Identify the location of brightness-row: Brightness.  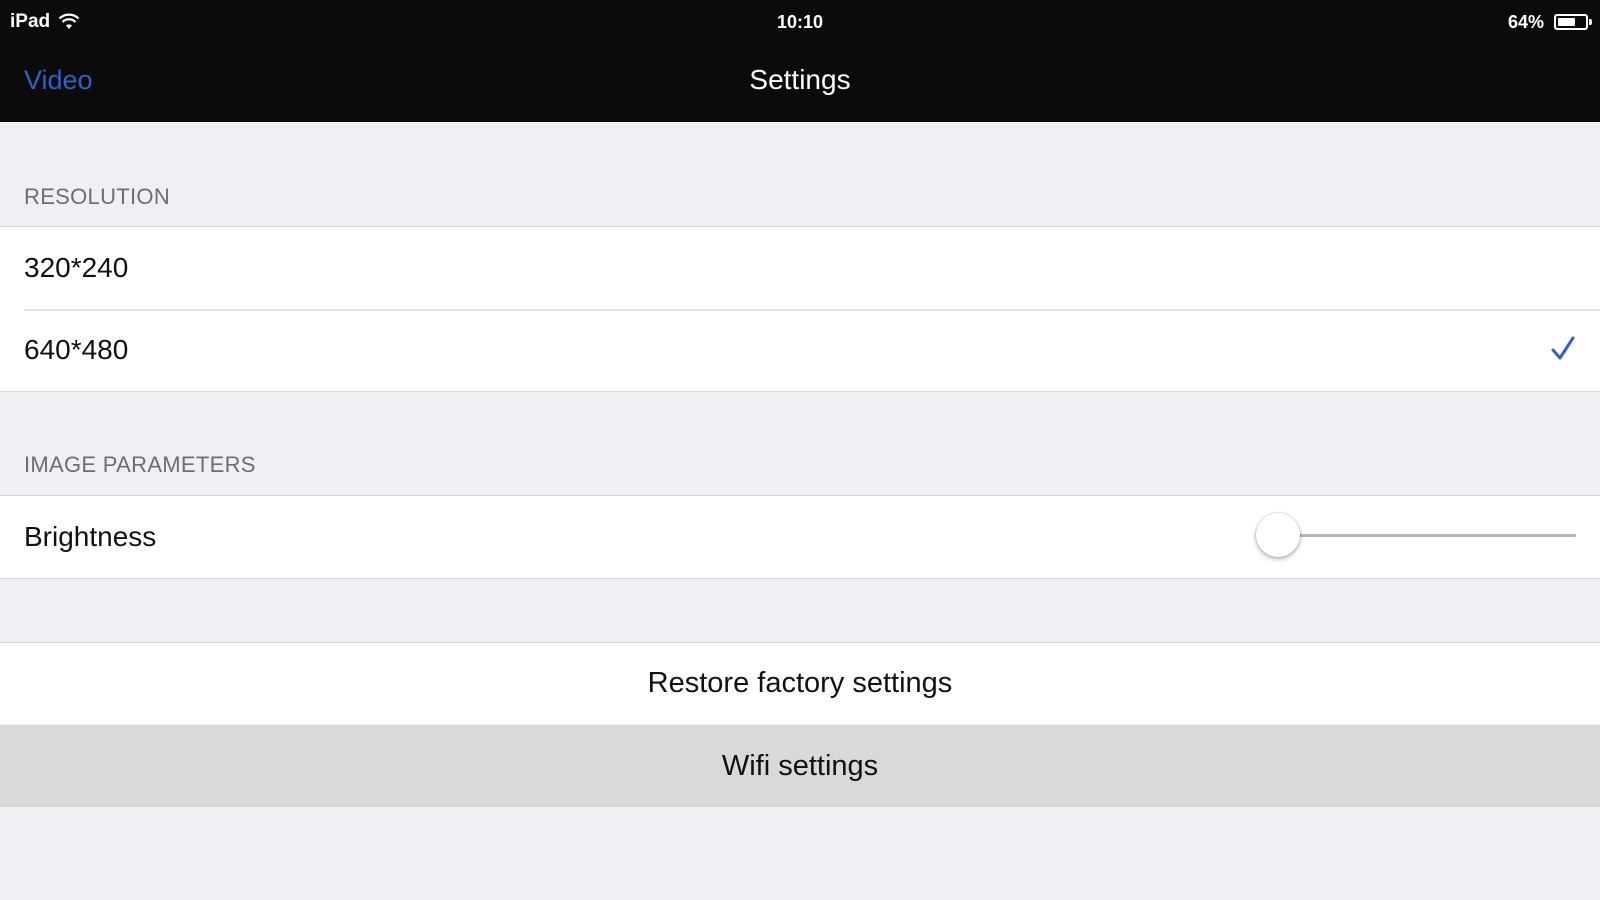
(800, 537).